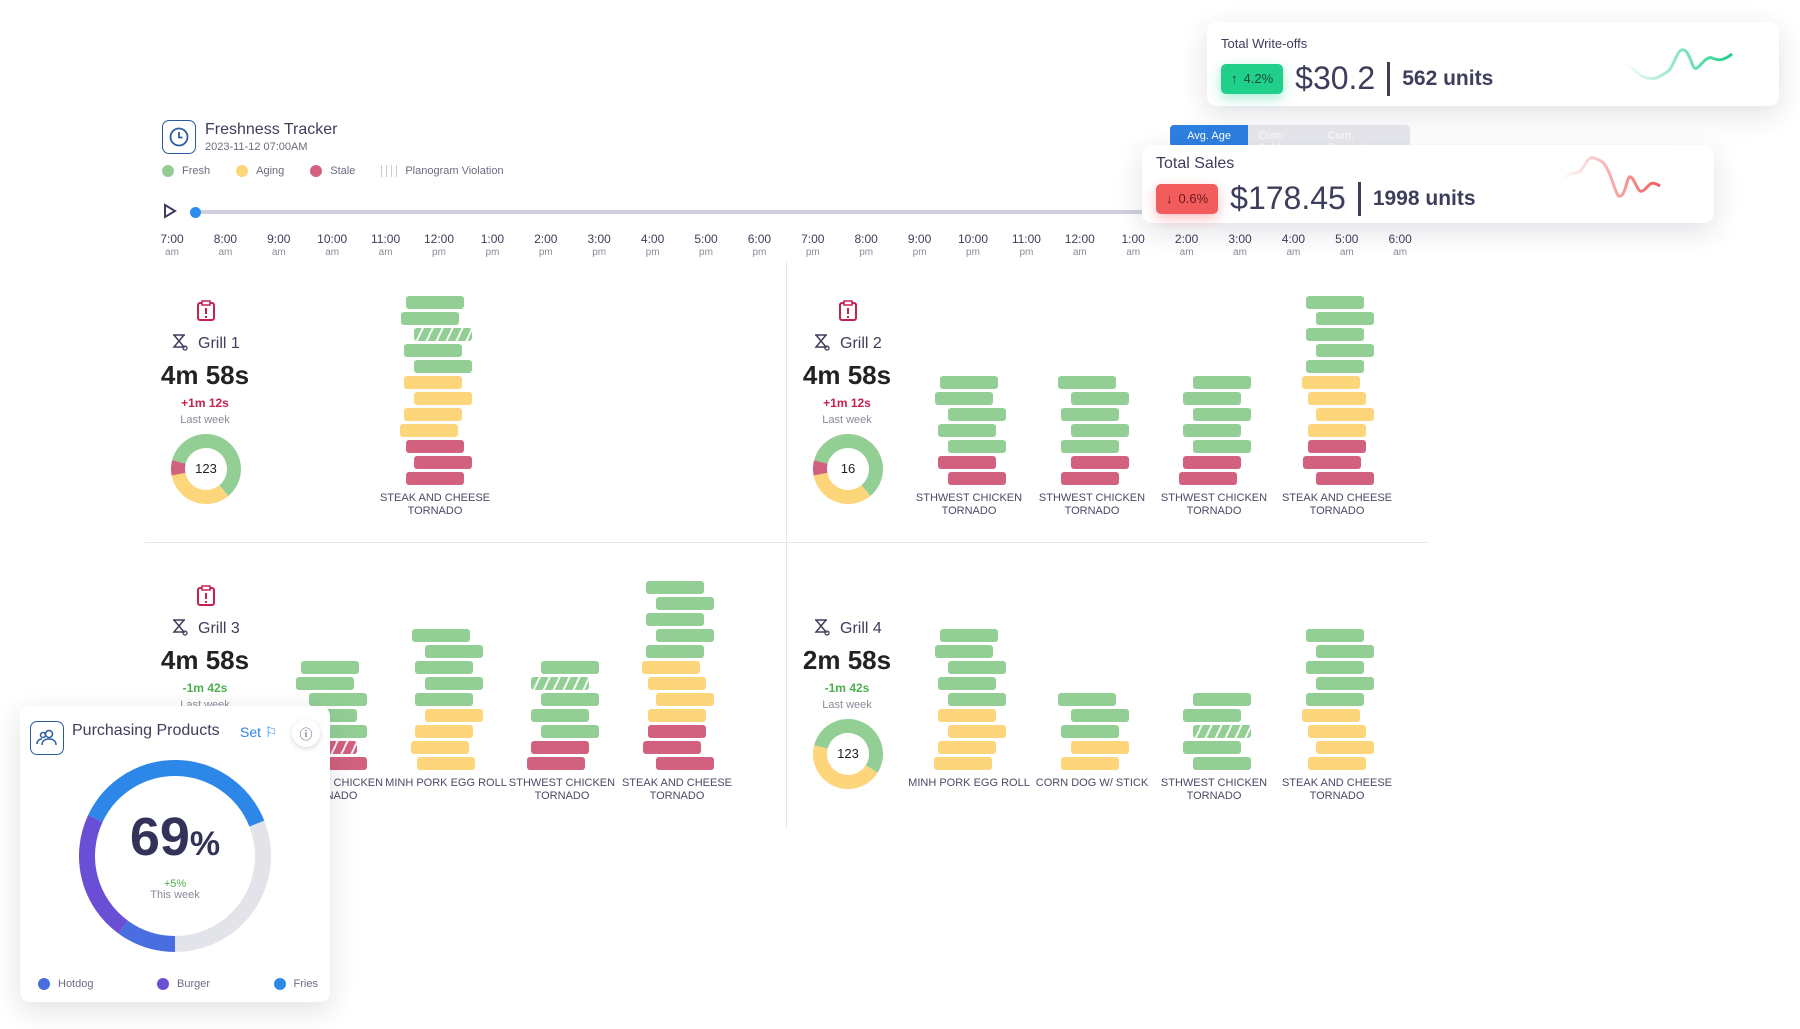  Describe the element at coordinates (1209, 136) in the screenshot. I see `tab-avg-age: Avg. Age` at that location.